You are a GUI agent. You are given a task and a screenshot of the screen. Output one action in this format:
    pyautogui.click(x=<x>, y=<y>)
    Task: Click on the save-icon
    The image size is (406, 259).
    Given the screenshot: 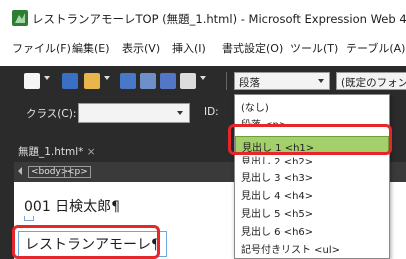 What is the action you would take?
    pyautogui.click(x=128, y=81)
    